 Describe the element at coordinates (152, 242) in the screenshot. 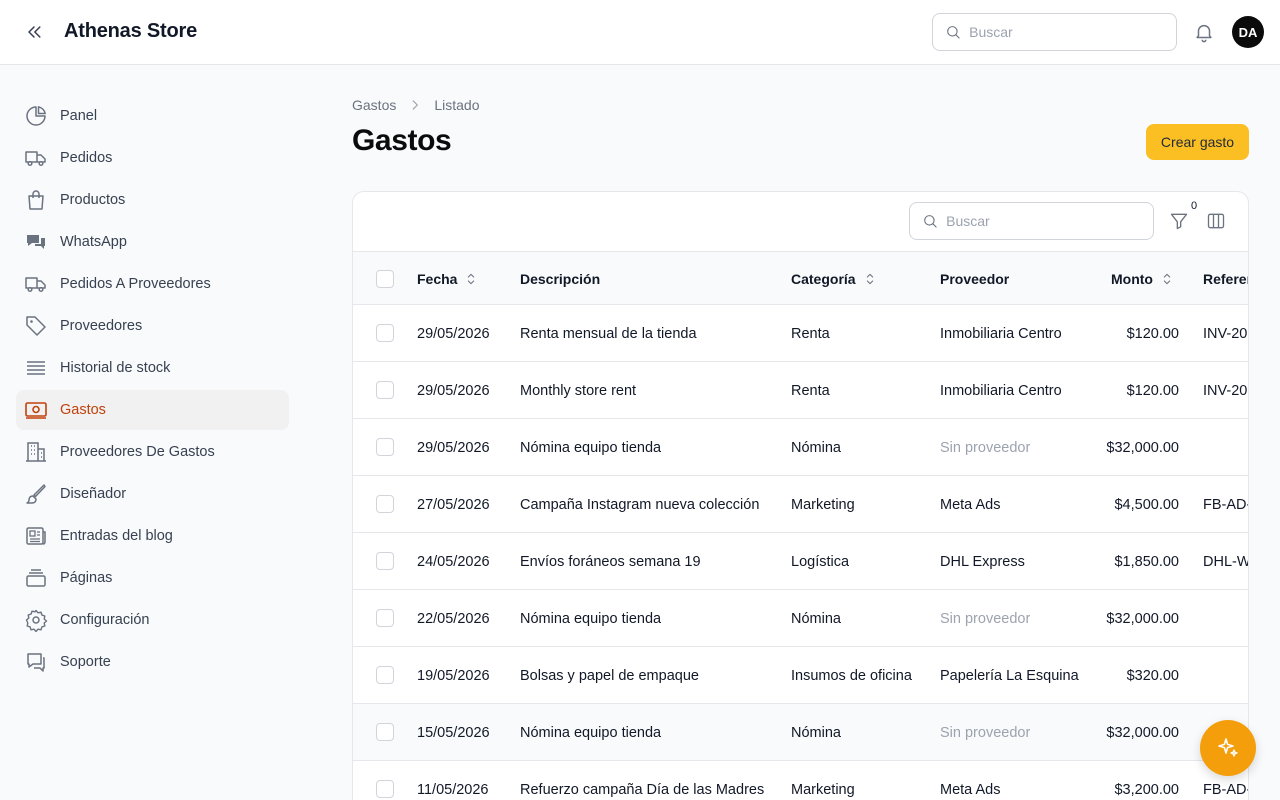

I see `sidebar-item-whatsapp: WhatsApp` at that location.